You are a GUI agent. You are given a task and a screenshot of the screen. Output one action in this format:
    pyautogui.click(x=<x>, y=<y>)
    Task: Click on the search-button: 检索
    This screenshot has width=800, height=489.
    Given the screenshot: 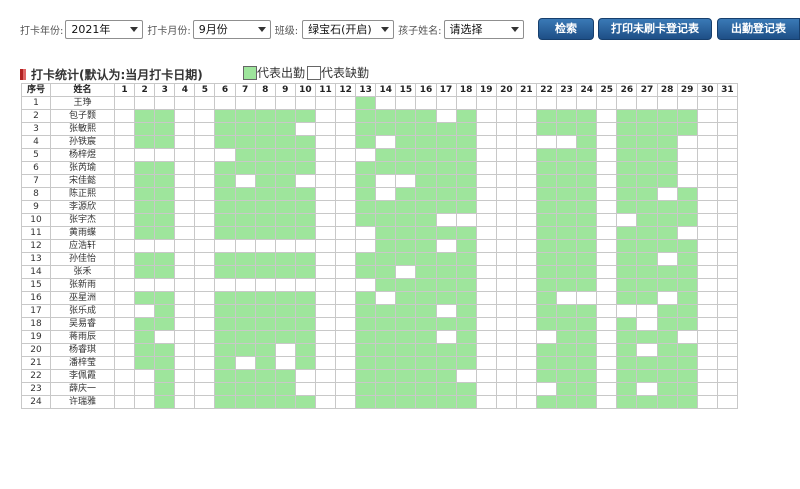 What is the action you would take?
    pyautogui.click(x=566, y=29)
    